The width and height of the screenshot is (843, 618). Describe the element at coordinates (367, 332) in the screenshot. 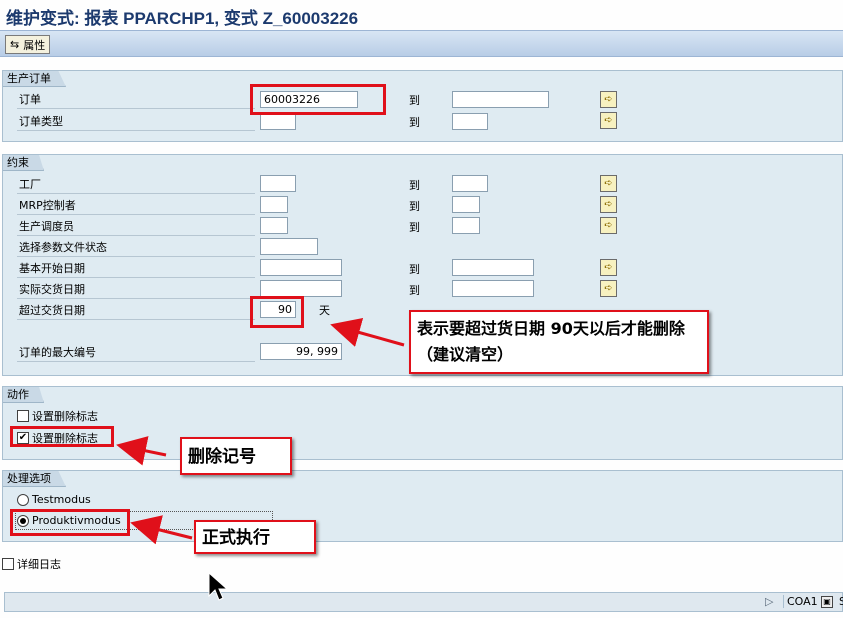

I see `arrow-delivery` at that location.